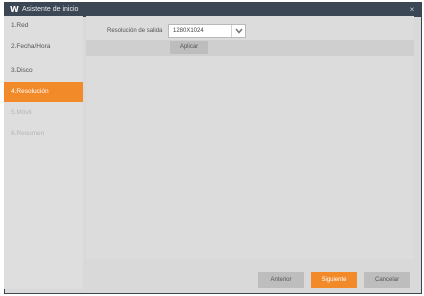 The width and height of the screenshot is (424, 296). Describe the element at coordinates (250, 48) in the screenshot. I see `apply-row: Aplicar` at that location.